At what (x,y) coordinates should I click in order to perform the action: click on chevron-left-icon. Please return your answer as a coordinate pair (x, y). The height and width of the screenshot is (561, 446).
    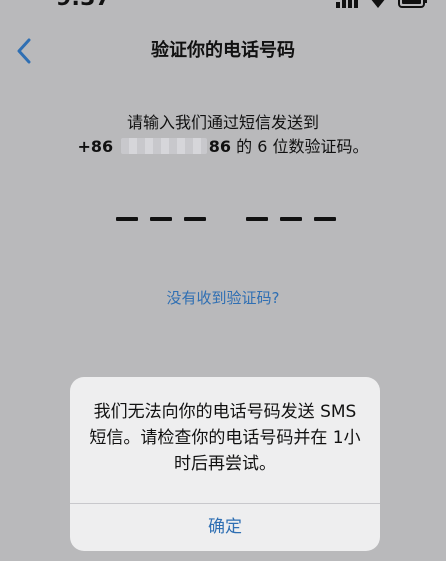
    Looking at the image, I should click on (24, 51).